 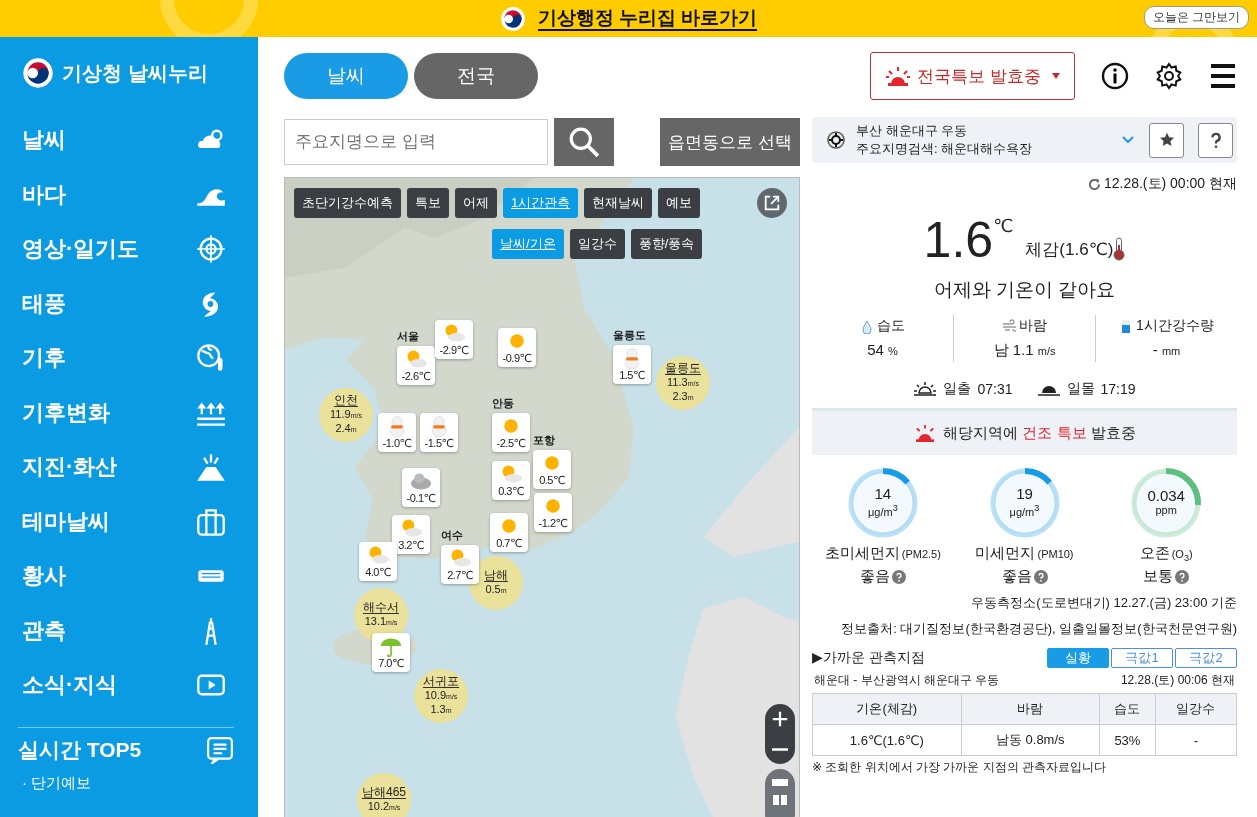 I want to click on station-name: 포항, so click(x=544, y=440).